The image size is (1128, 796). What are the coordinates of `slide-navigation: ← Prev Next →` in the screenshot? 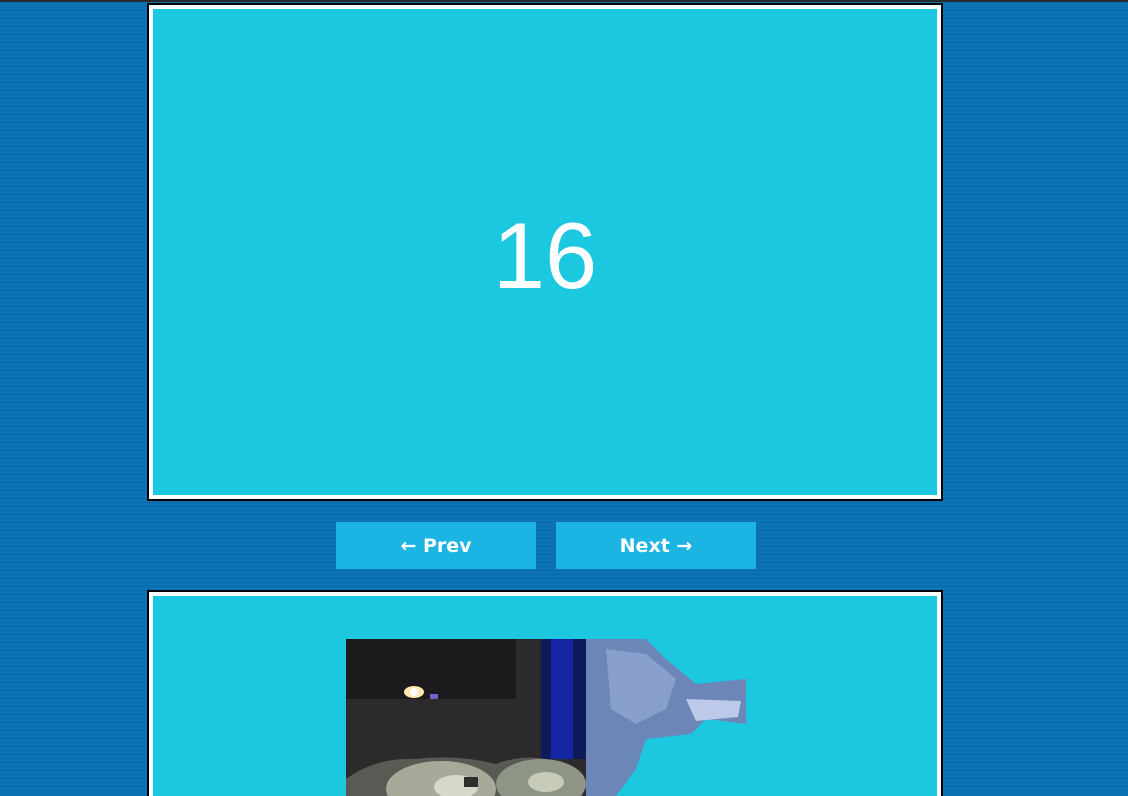 It's located at (546, 545).